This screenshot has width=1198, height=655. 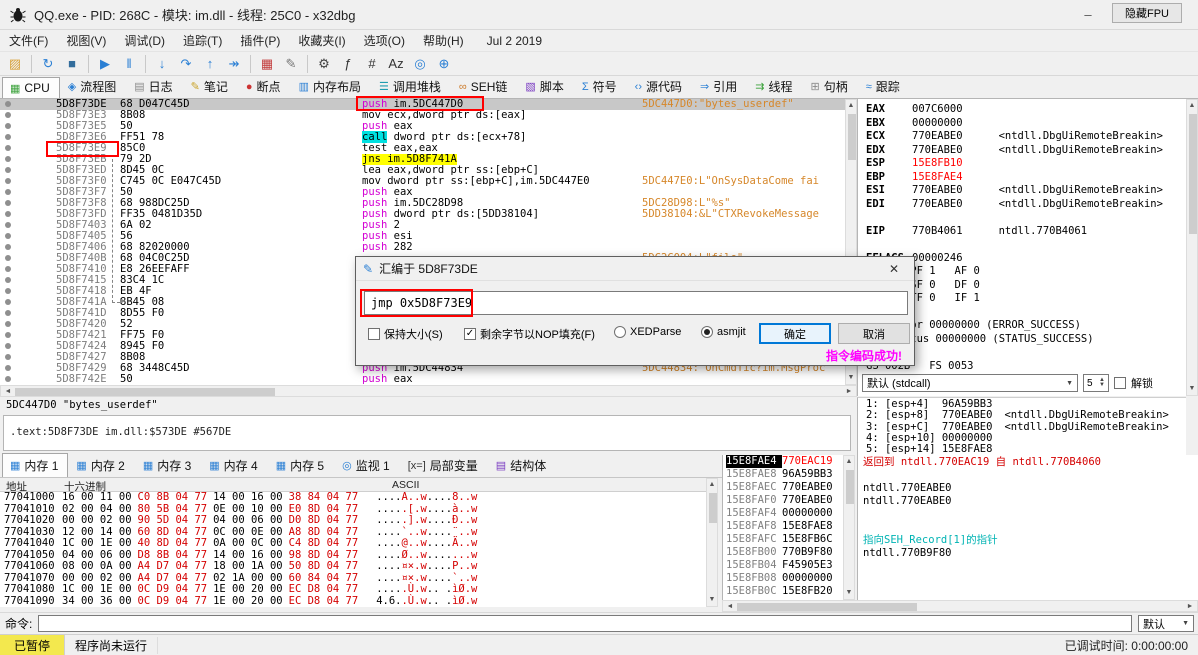 I want to click on stack-vscrollbar: ▲ ▼, so click(x=849, y=527).